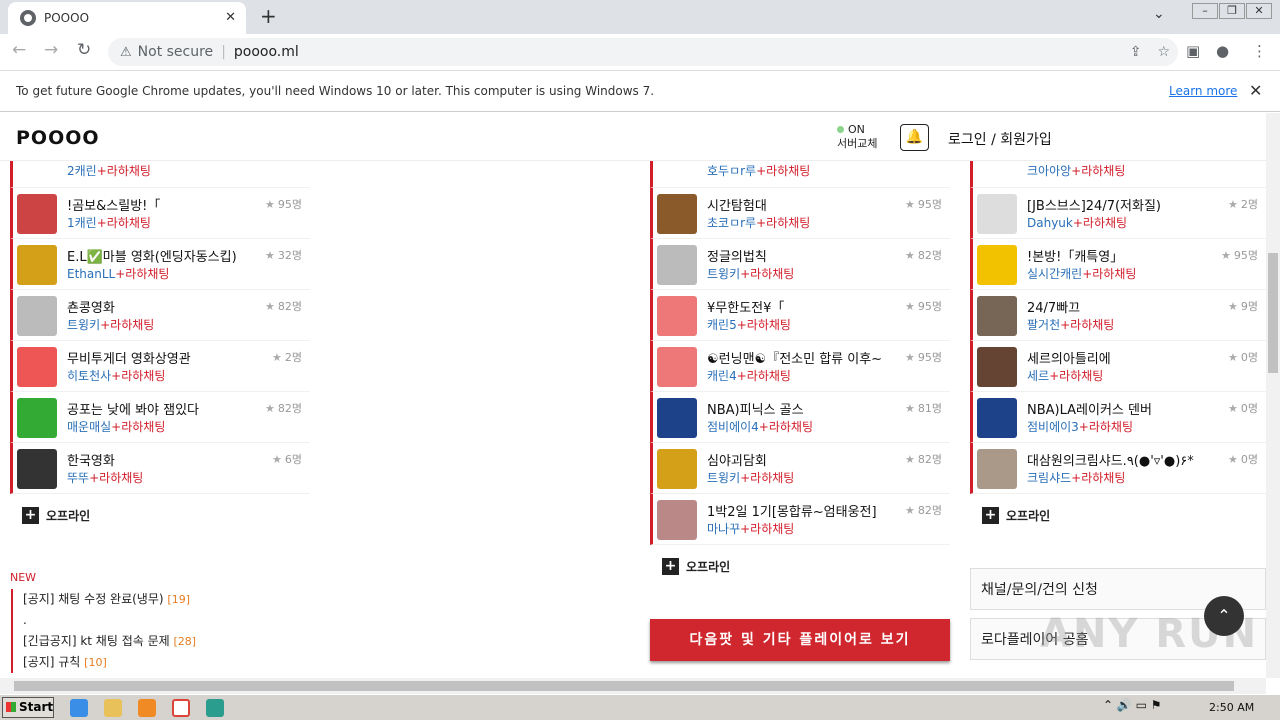 The height and width of the screenshot is (720, 1280). Describe the element at coordinates (1136, 52) in the screenshot. I see `share-icon: ⇪` at that location.